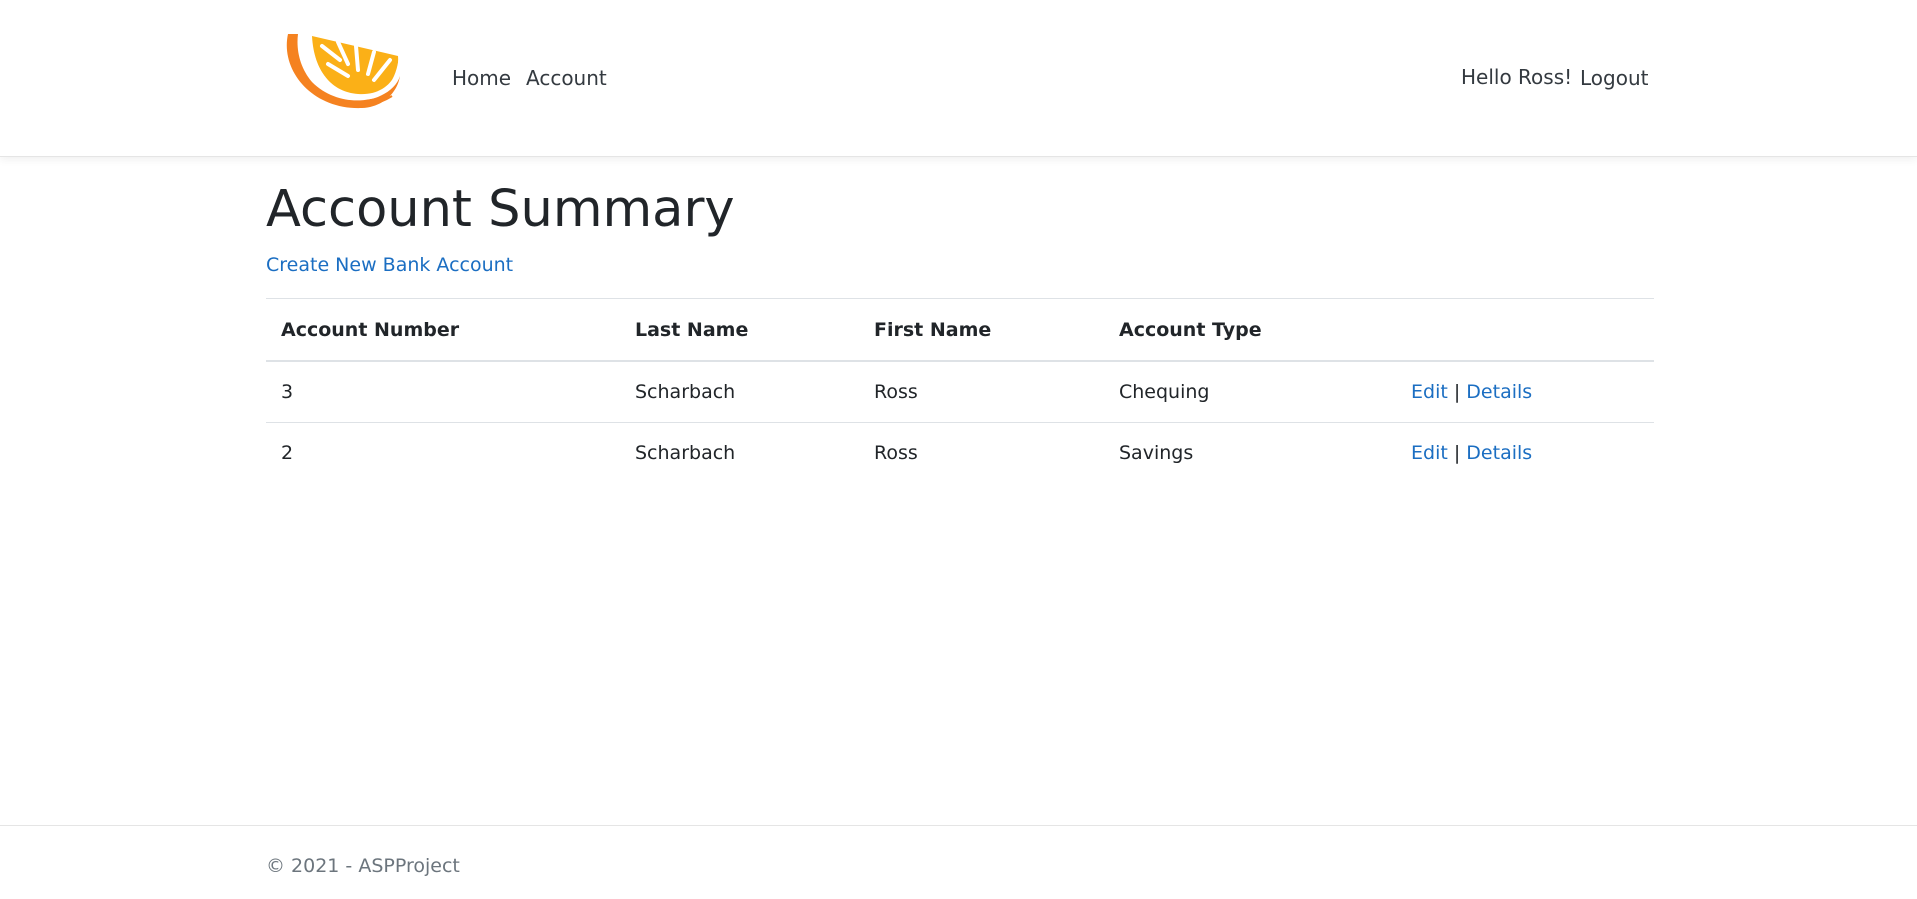 This screenshot has height=899, width=1917. What do you see at coordinates (1614, 78) in the screenshot?
I see `logout-link: Logout` at bounding box center [1614, 78].